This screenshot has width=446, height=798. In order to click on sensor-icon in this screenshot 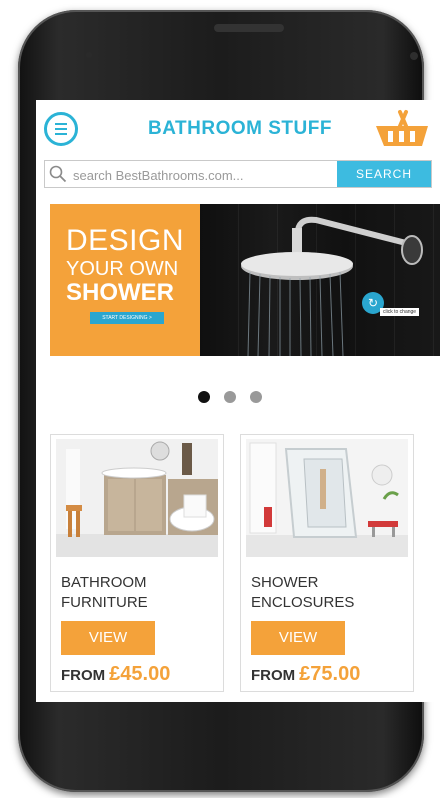, I will do `click(89, 55)`.